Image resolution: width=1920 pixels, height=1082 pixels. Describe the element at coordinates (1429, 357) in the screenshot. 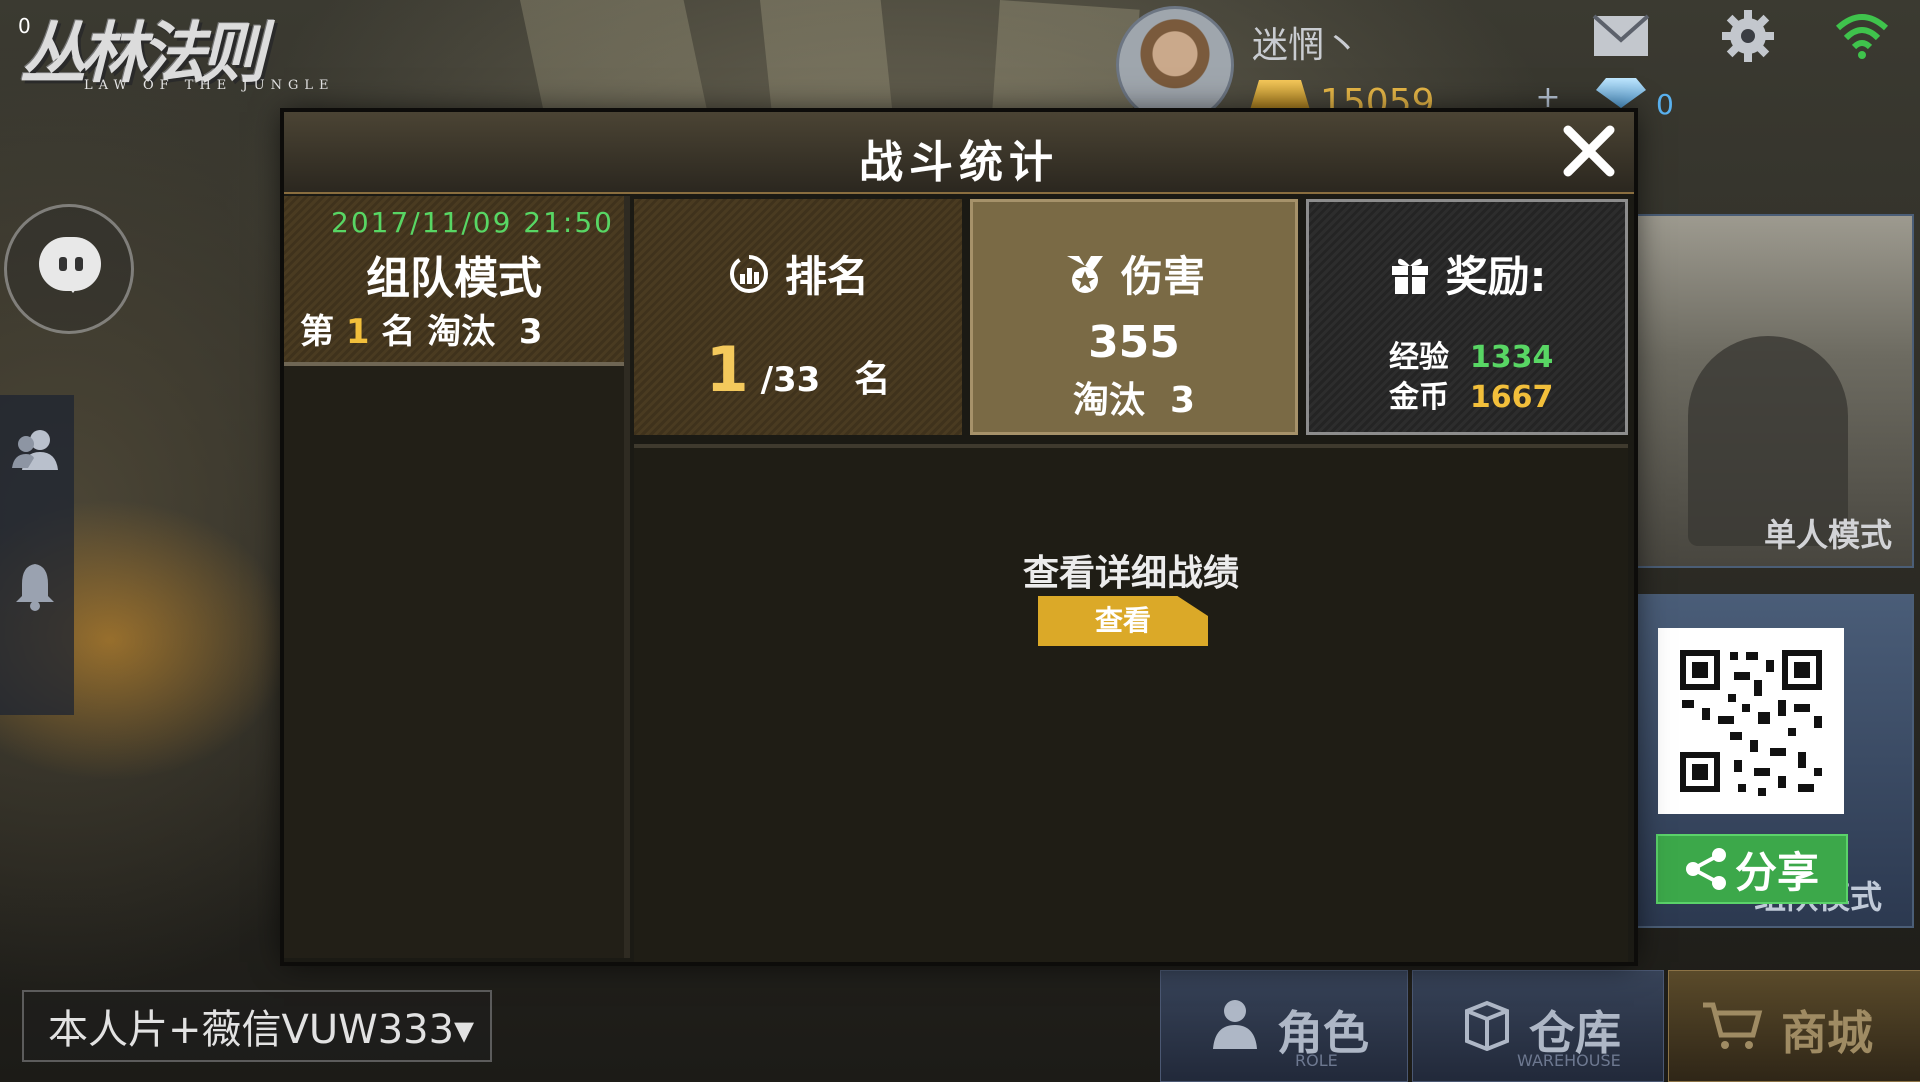

I see `exp-label: 经验` at that location.